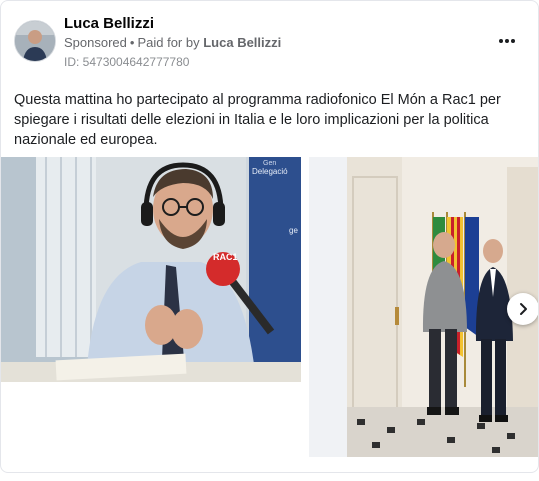 The height and width of the screenshot is (481, 539). Describe the element at coordinates (293, 230) in the screenshot. I see `banner-text-small: ge` at that location.